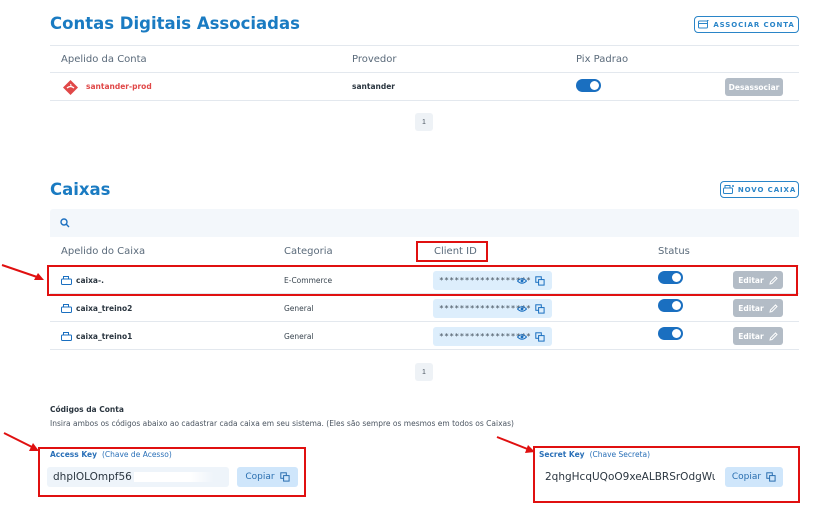 The width and height of the screenshot is (829, 523). Describe the element at coordinates (87, 409) in the screenshot. I see `codigos-title: Códigos da Conta` at that location.